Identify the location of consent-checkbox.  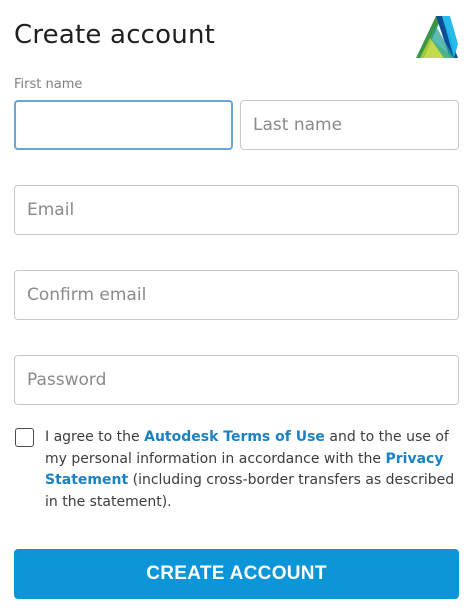
(24, 437).